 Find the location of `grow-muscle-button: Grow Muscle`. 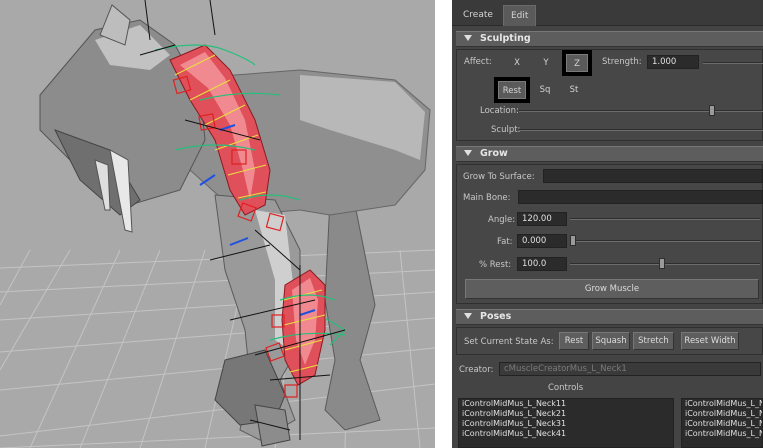

grow-muscle-button: Grow Muscle is located at coordinates (612, 289).